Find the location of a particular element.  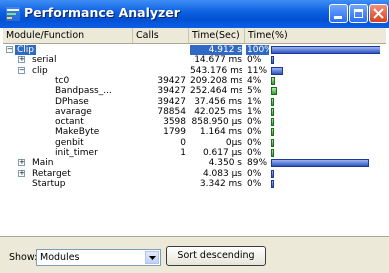

row-name-cell: octant is located at coordinates (92, 122).